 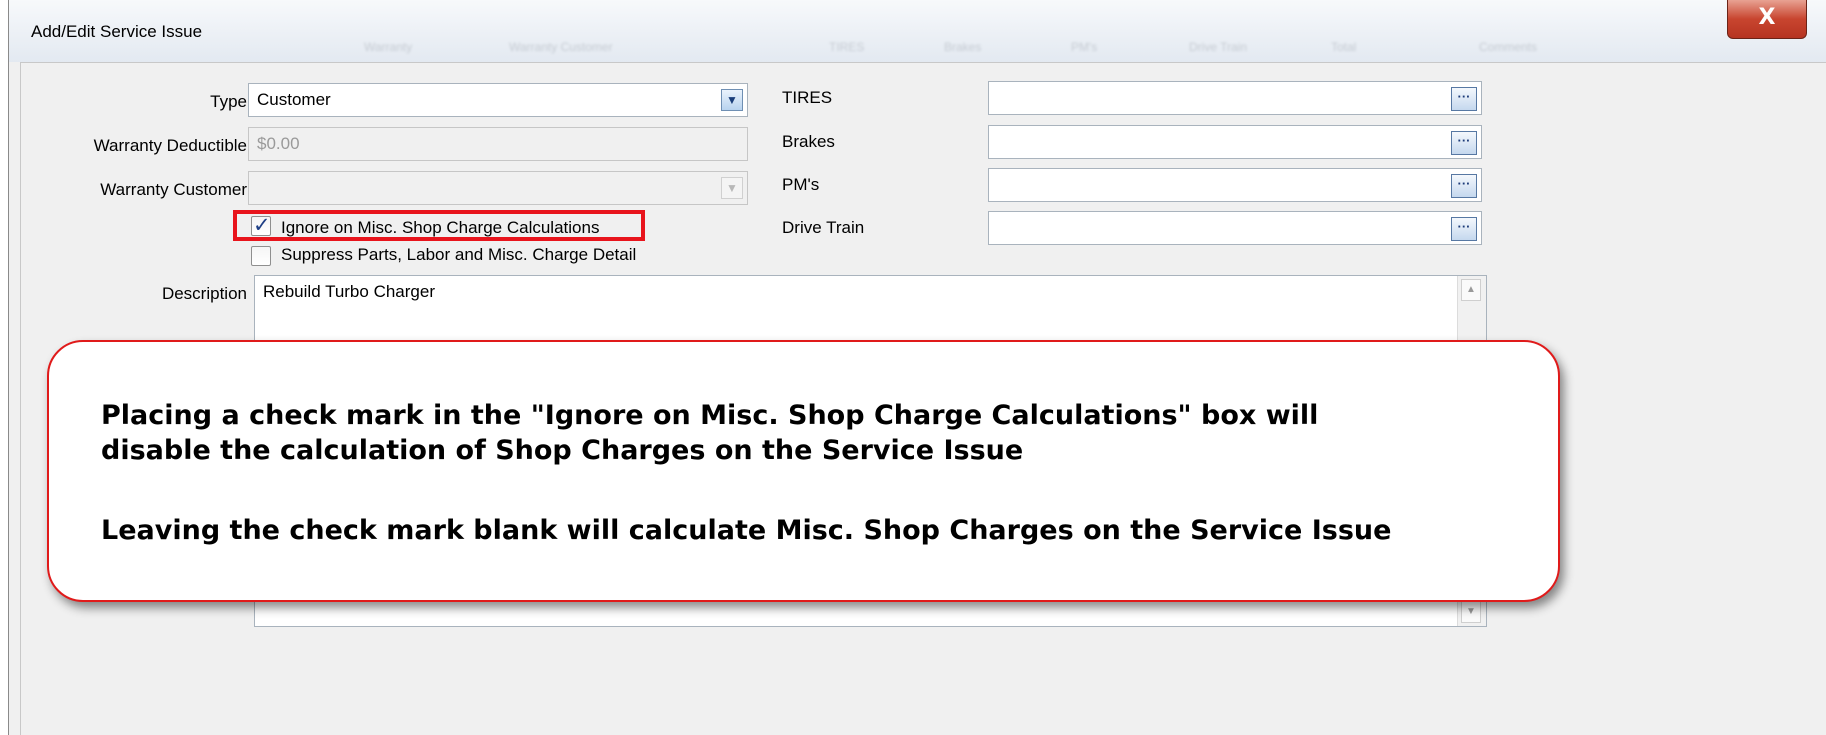 I want to click on warranty-customer-label: Warranty Customer, so click(x=173, y=189).